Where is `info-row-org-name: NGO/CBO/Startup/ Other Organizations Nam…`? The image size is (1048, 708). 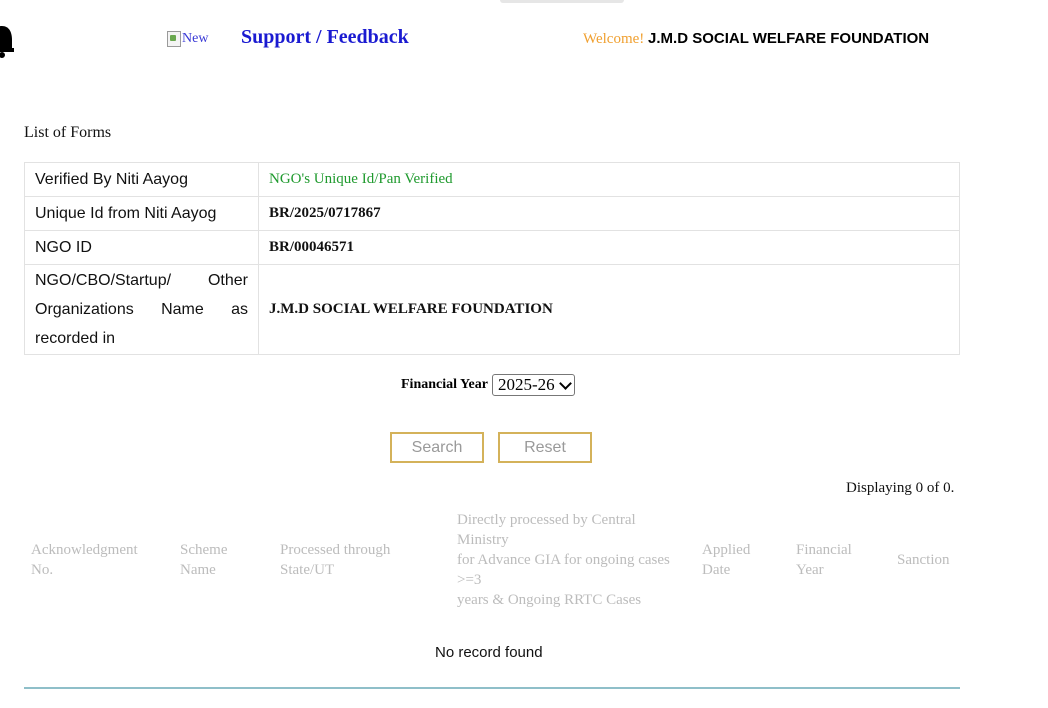 info-row-org-name: NGO/CBO/Startup/ Other Organizations Nam… is located at coordinates (492, 309).